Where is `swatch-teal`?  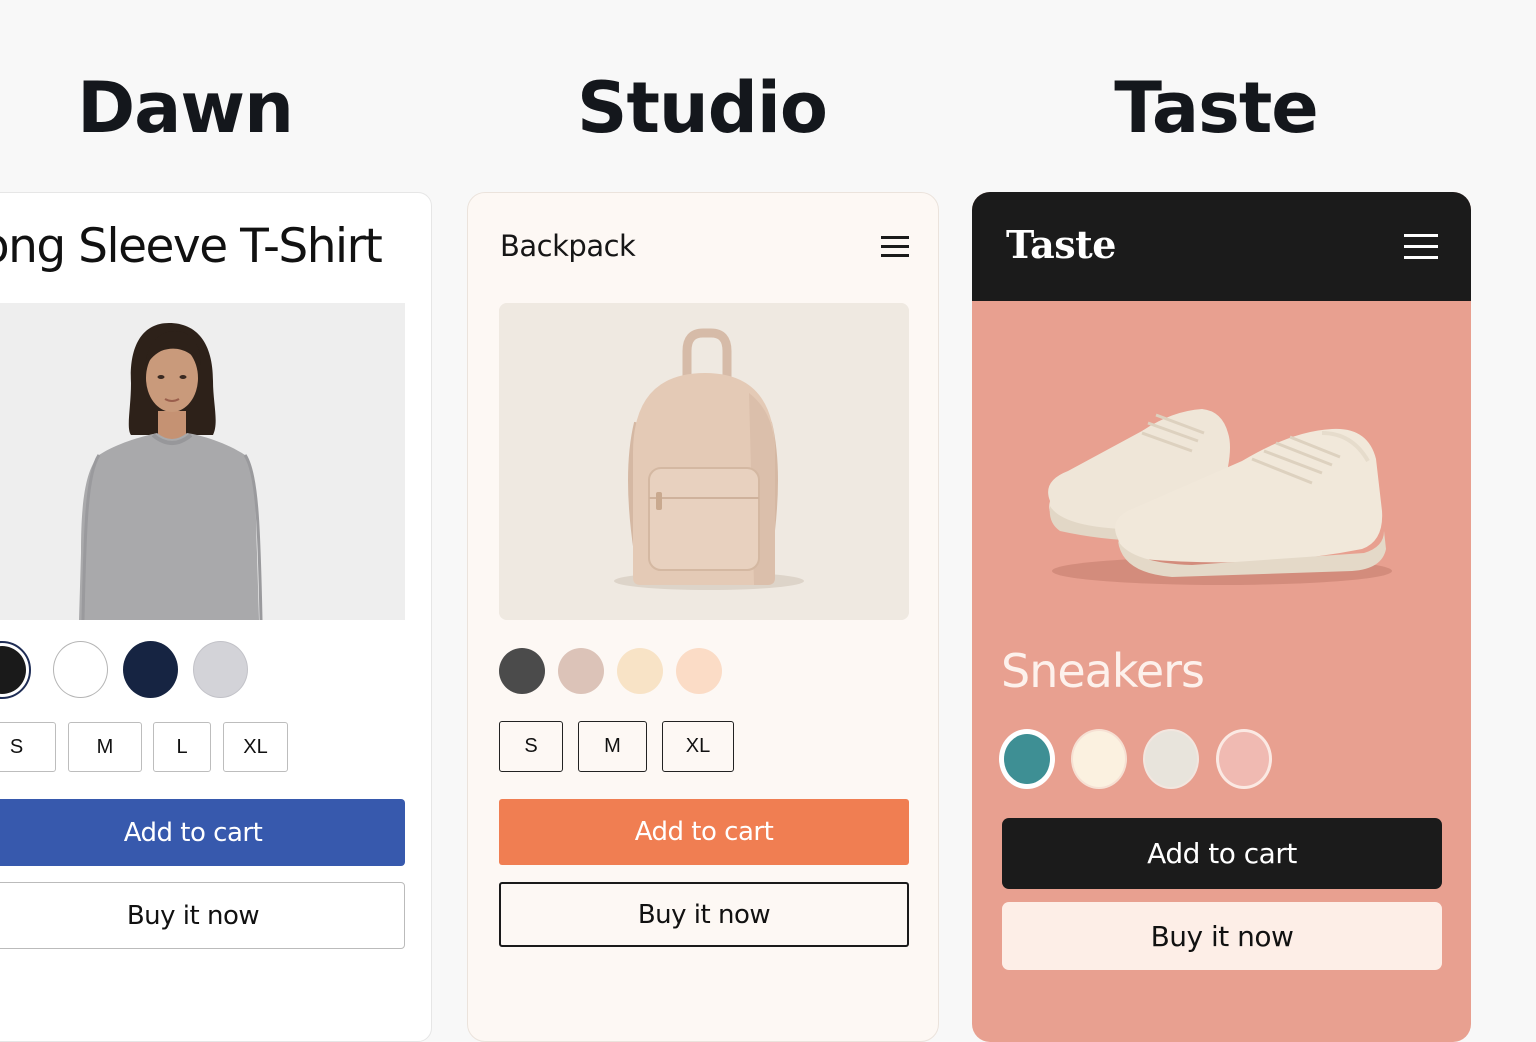 swatch-teal is located at coordinates (1027, 759).